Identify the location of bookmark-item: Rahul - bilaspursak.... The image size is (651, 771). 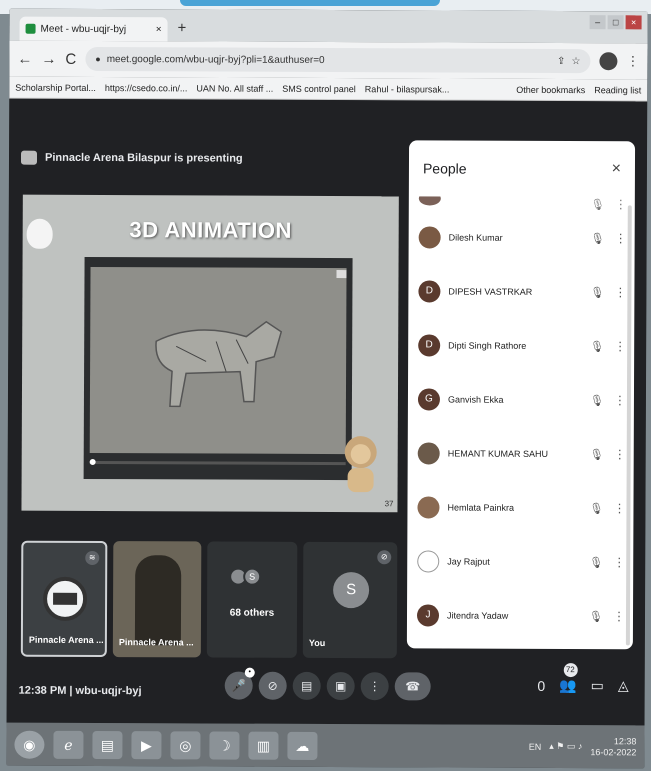
(407, 89).